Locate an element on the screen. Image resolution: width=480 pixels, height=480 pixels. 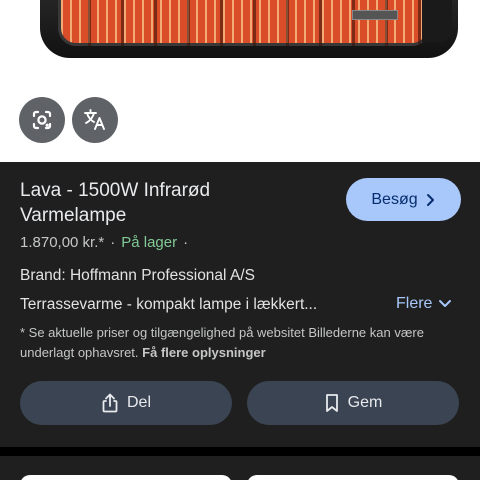
product-image-heater is located at coordinates (249, 29).